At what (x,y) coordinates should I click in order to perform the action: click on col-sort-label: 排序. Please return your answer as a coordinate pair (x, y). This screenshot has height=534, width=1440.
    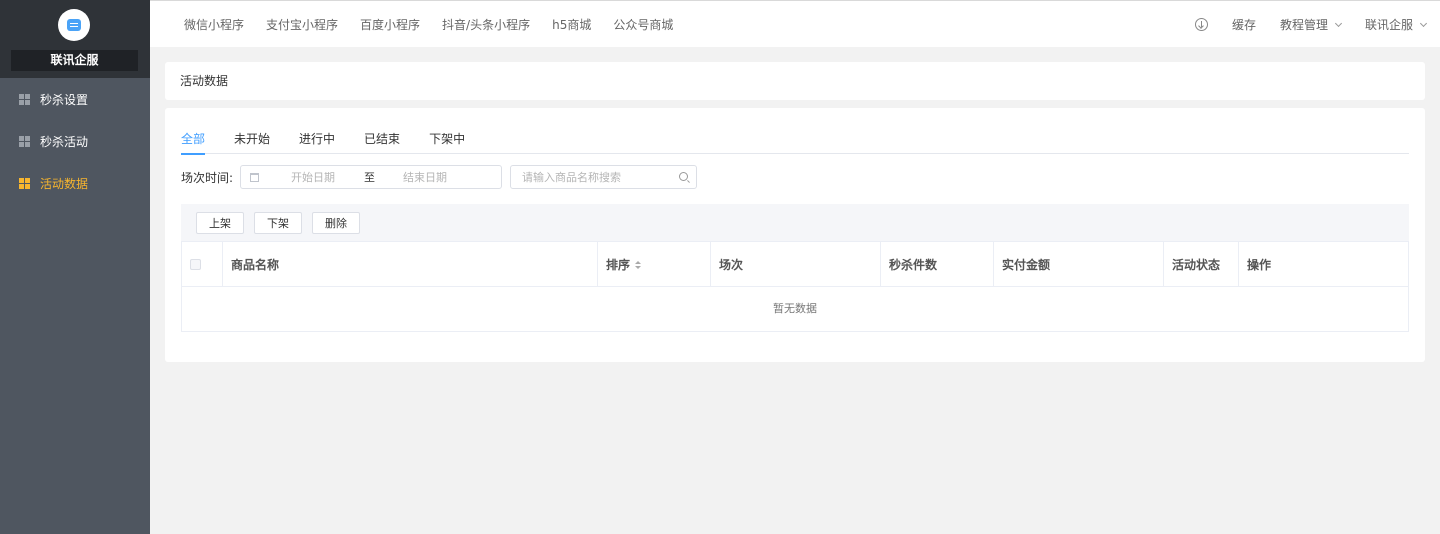
    Looking at the image, I should click on (618, 265).